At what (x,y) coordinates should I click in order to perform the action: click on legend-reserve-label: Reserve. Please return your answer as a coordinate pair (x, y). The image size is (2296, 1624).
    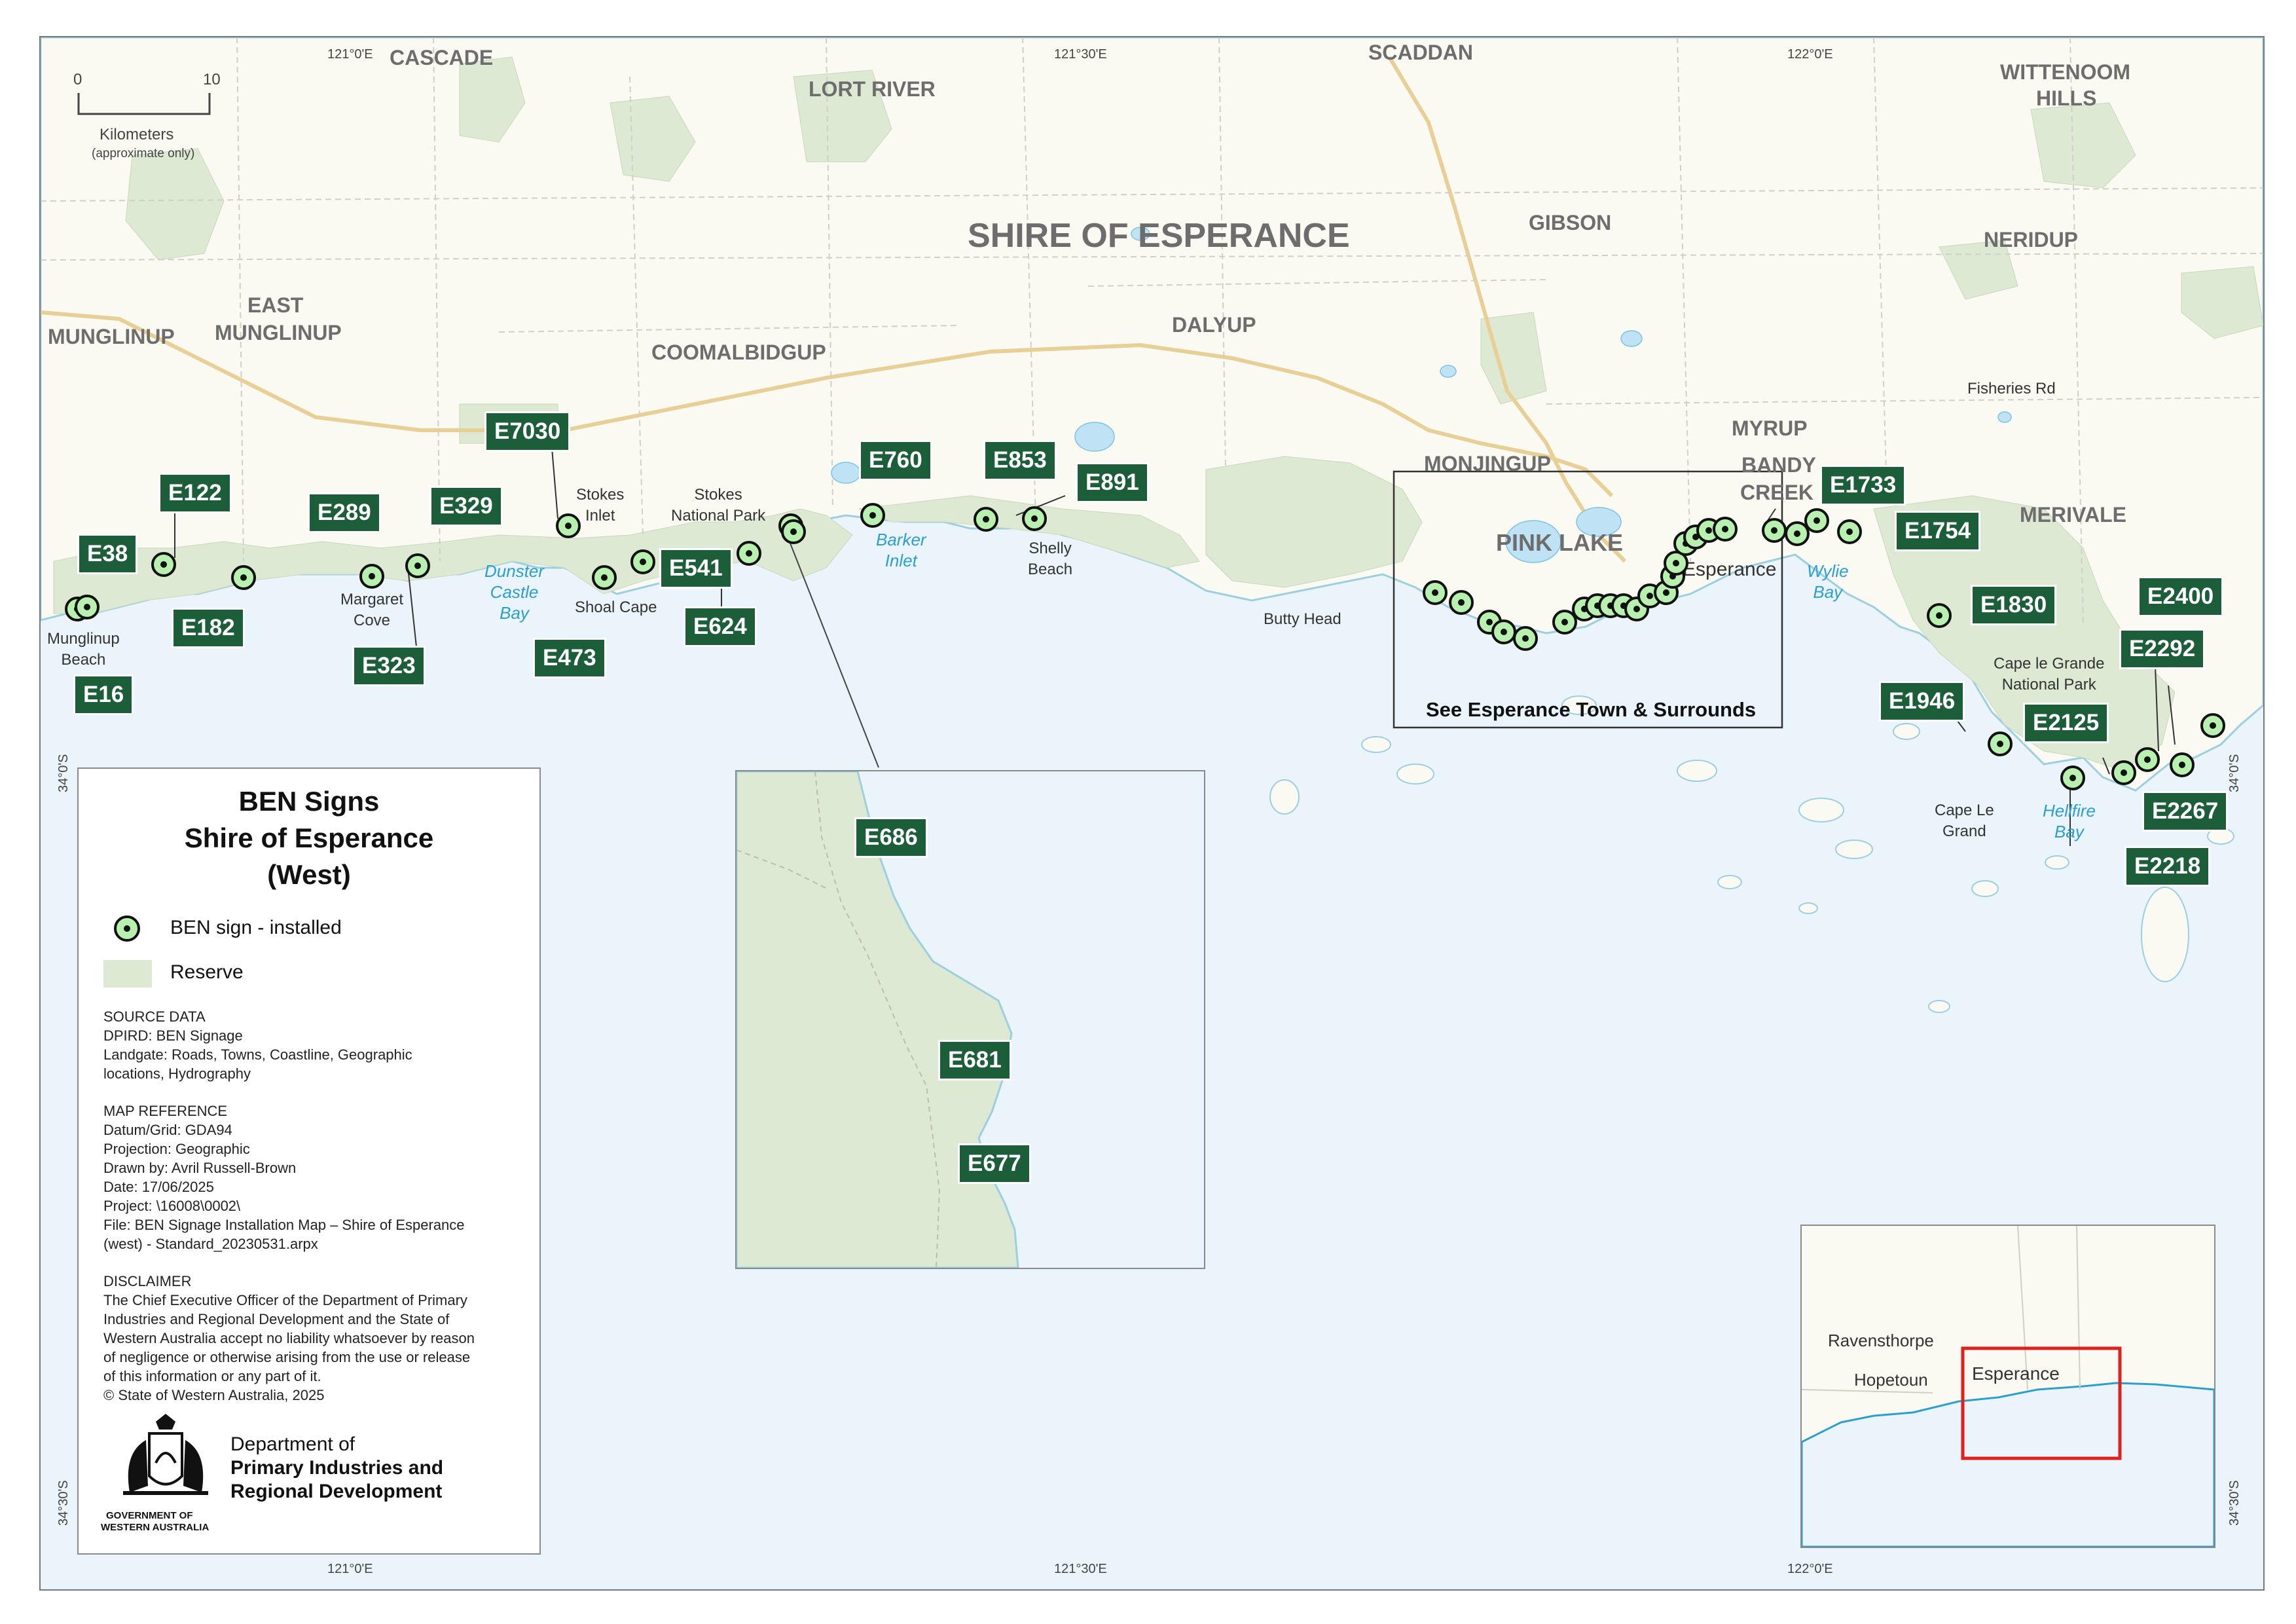
    Looking at the image, I should click on (207, 972).